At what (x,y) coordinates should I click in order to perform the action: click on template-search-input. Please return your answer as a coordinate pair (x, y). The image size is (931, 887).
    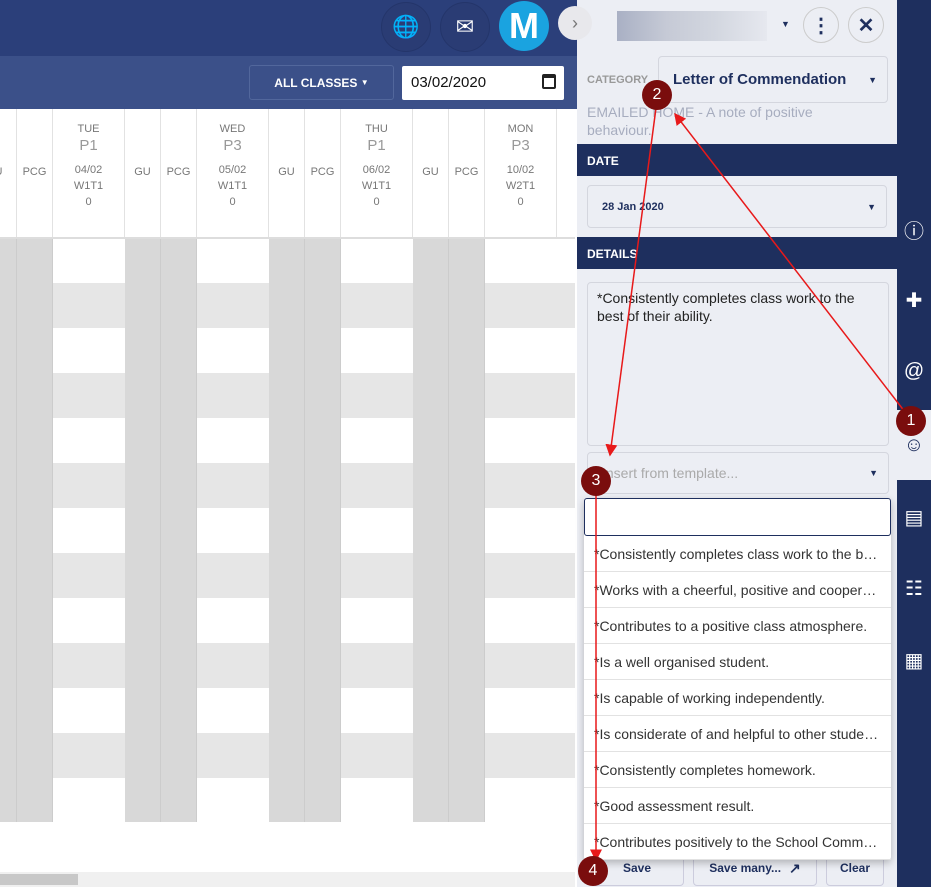
    Looking at the image, I should click on (737, 517).